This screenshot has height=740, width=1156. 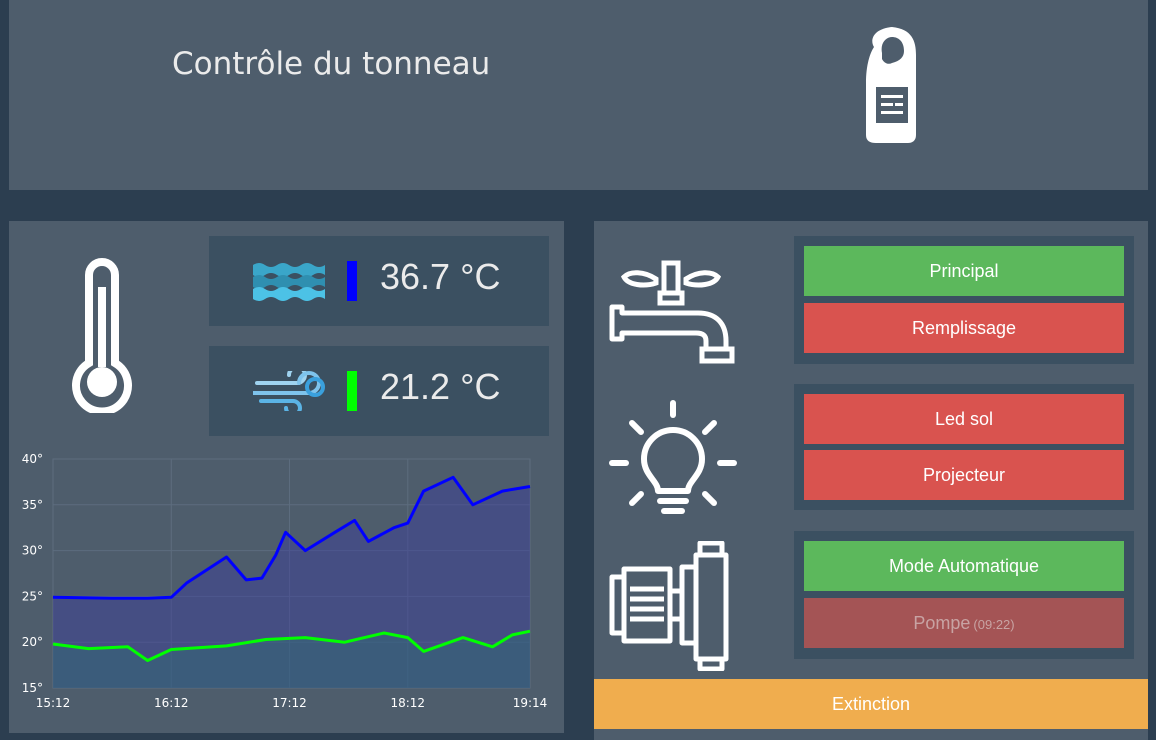 I want to click on extinction-button: Extinction, so click(x=871, y=704).